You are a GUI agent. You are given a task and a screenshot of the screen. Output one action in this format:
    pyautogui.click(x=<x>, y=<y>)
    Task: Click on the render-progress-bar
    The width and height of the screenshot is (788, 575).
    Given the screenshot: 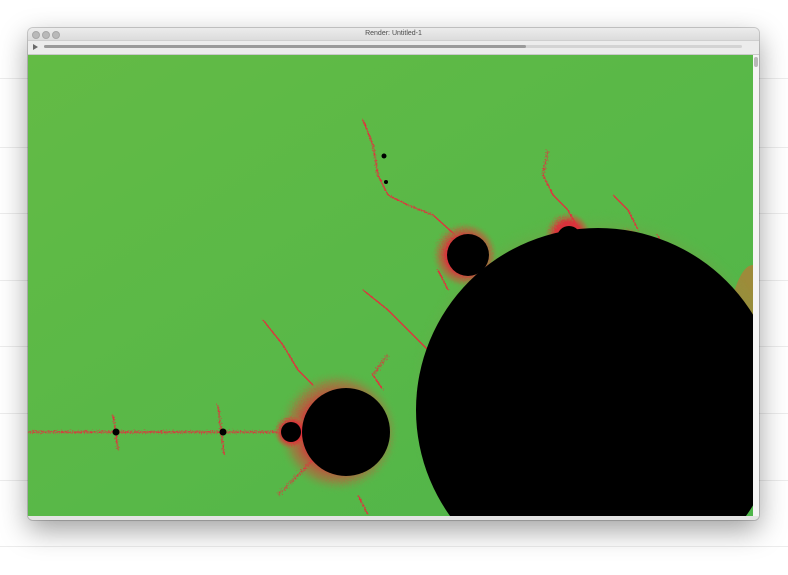 What is the action you would take?
    pyautogui.click(x=393, y=46)
    